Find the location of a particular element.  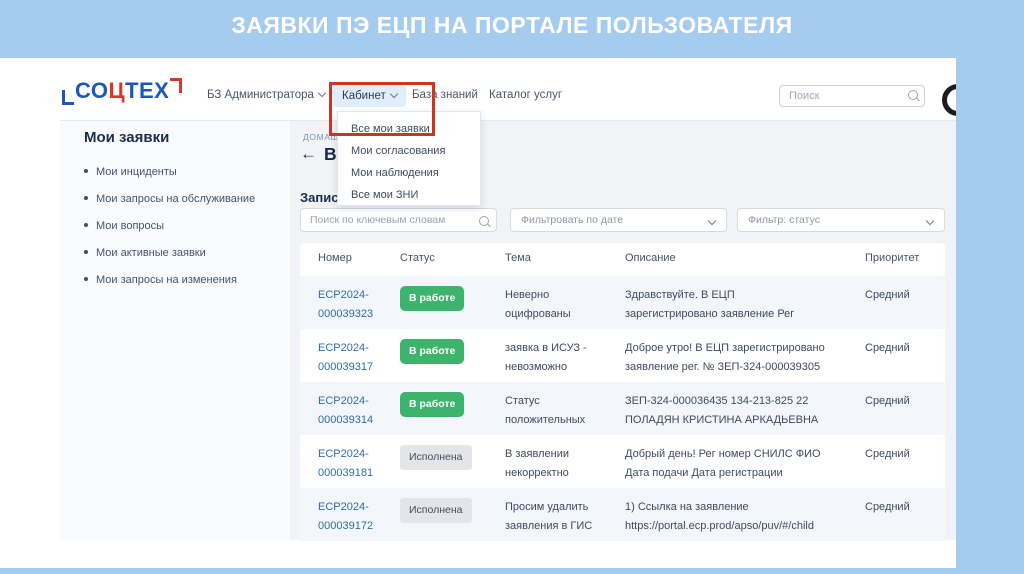

subject-cell: Статус положительных is located at coordinates (545, 410).